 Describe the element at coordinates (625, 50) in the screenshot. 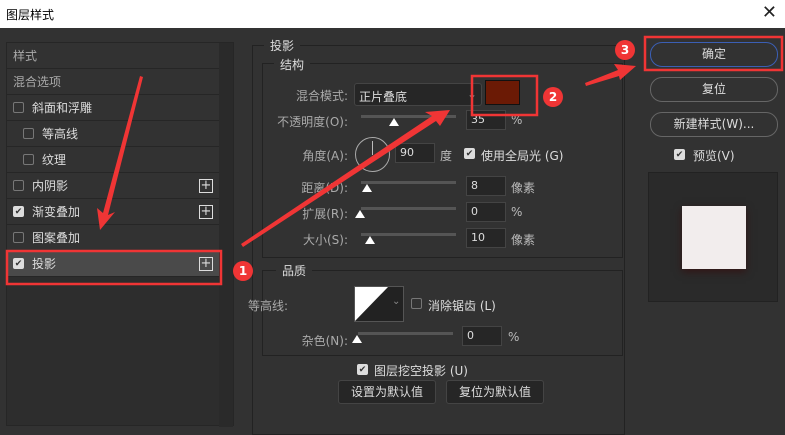

I see `step-number: 3` at that location.